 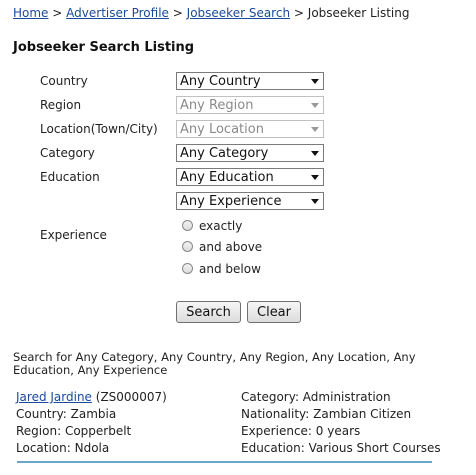 I want to click on experience-and-below-radio, so click(x=187, y=268).